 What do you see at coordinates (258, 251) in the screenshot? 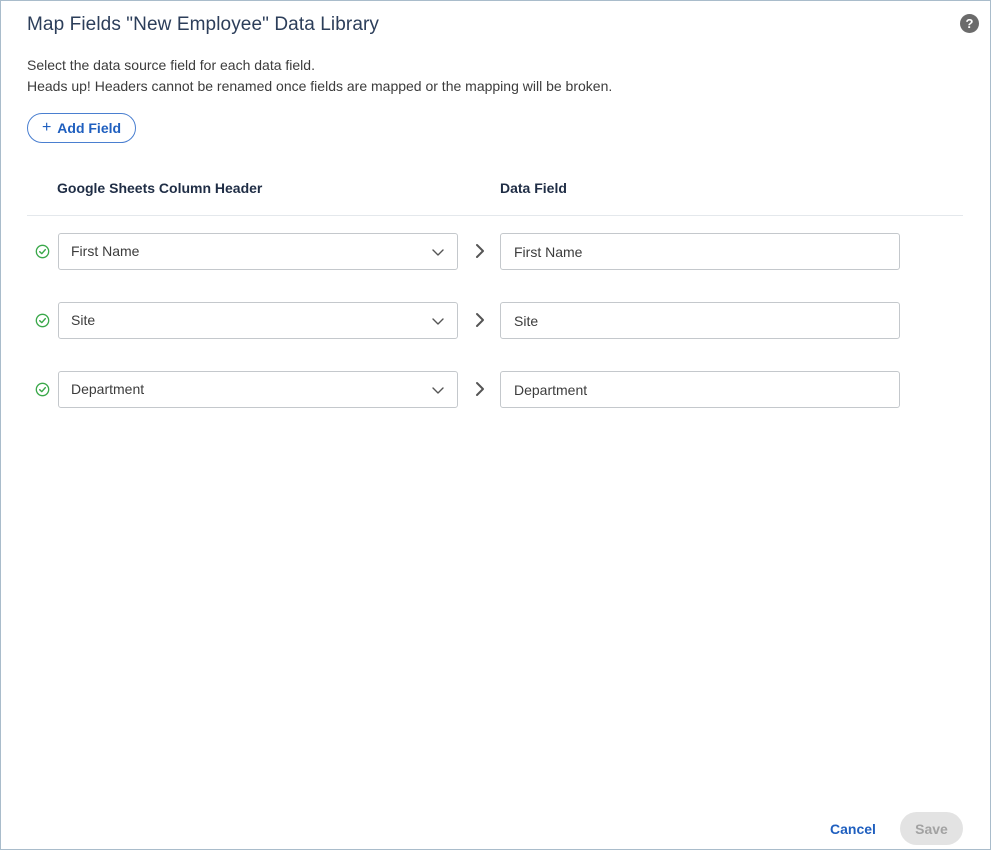
I see `source-column-select: First Name` at bounding box center [258, 251].